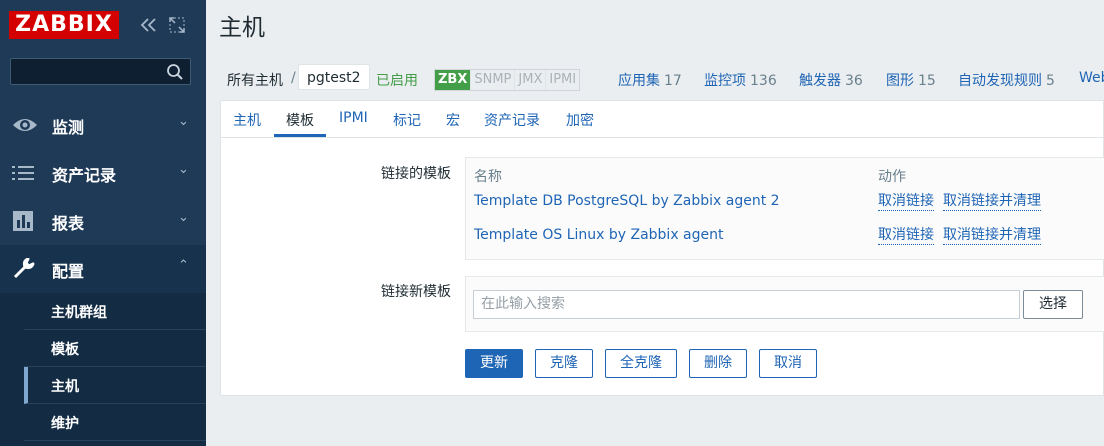 The image size is (1104, 446). I want to click on menu-monitoring-label: 监测, so click(68, 127).